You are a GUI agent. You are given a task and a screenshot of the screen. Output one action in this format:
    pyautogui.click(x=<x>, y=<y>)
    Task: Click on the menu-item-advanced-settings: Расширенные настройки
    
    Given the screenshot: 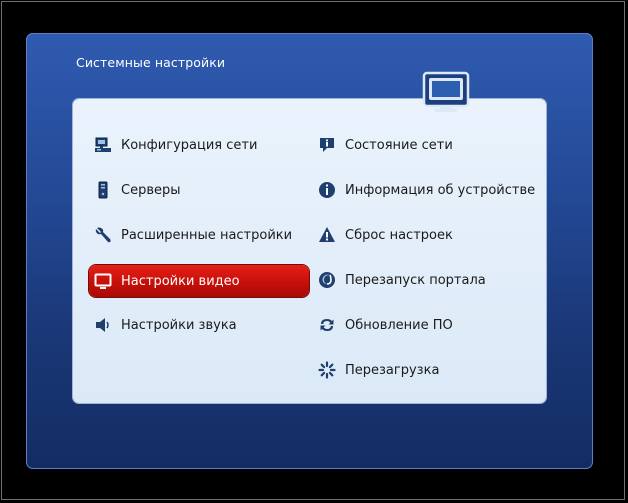 What is the action you would take?
    pyautogui.click(x=203, y=235)
    